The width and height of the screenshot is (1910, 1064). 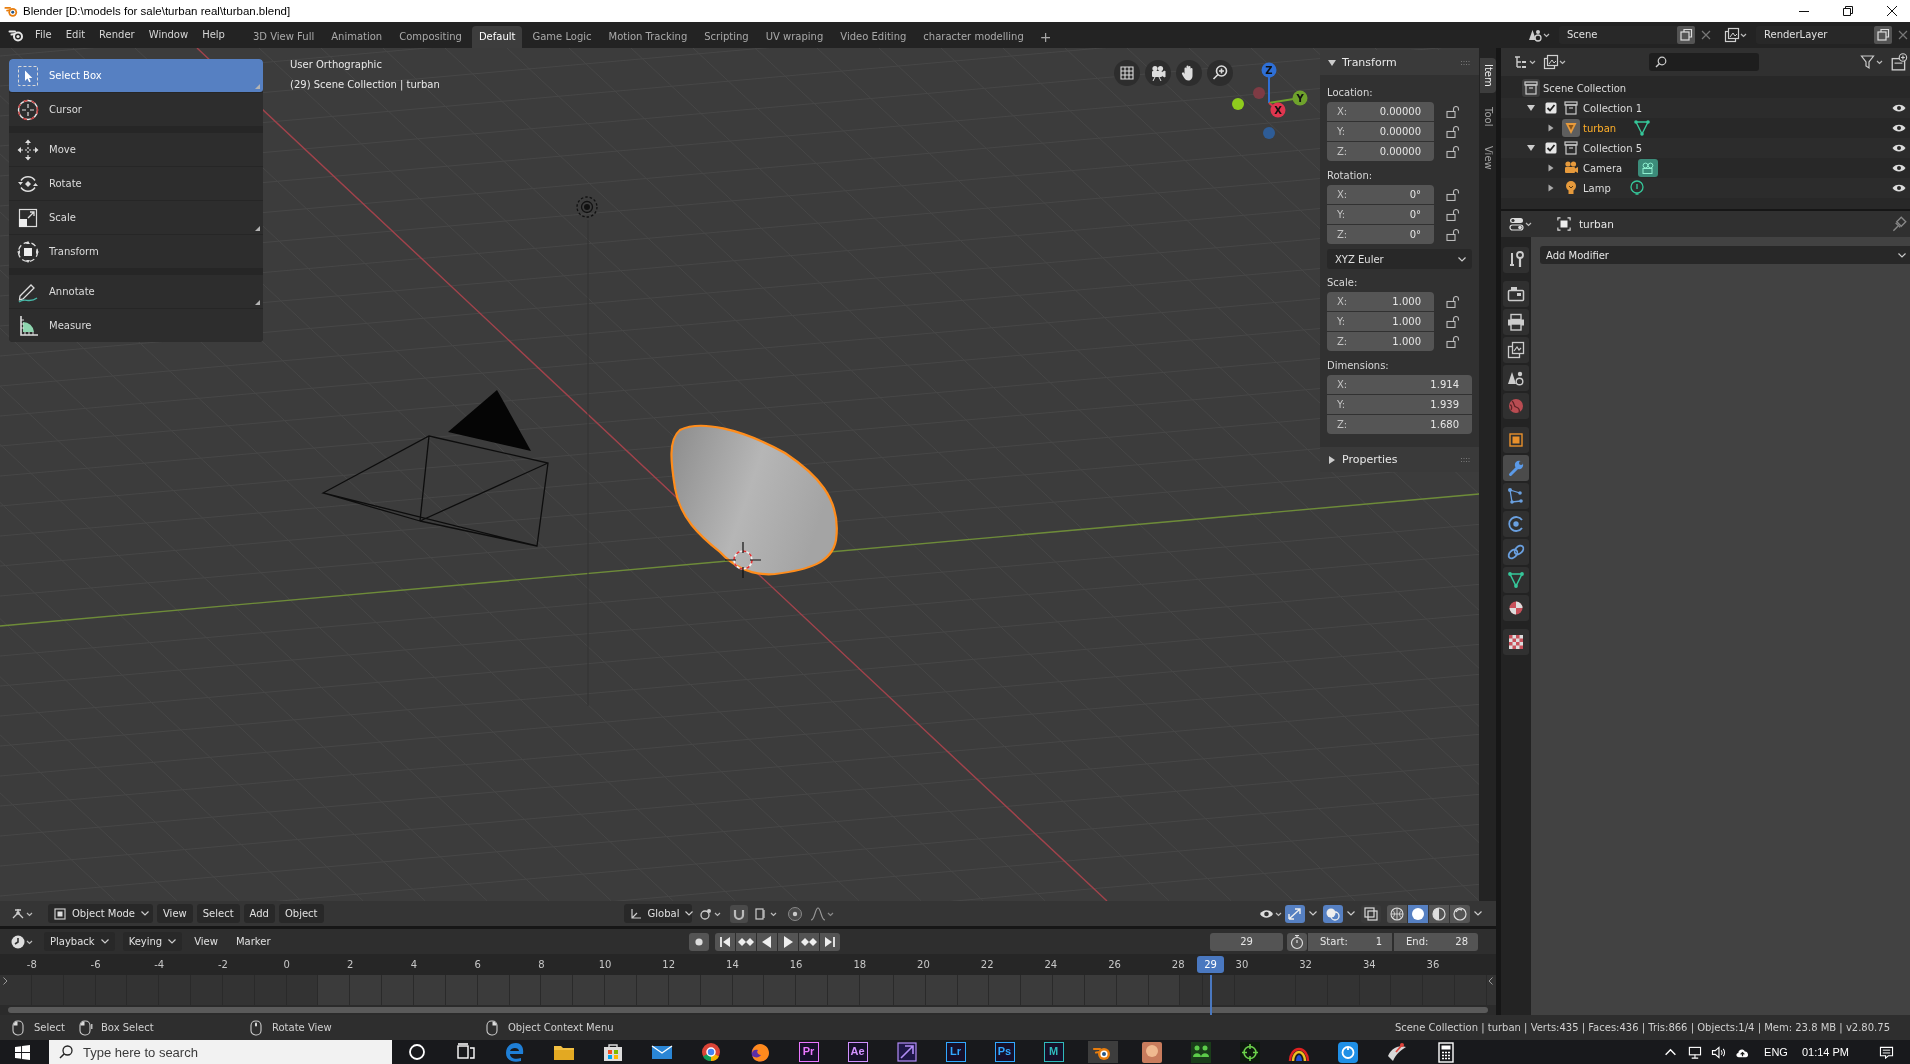 What do you see at coordinates (1825, 1052) in the screenshot?
I see `clock-time: 01:14 PM` at bounding box center [1825, 1052].